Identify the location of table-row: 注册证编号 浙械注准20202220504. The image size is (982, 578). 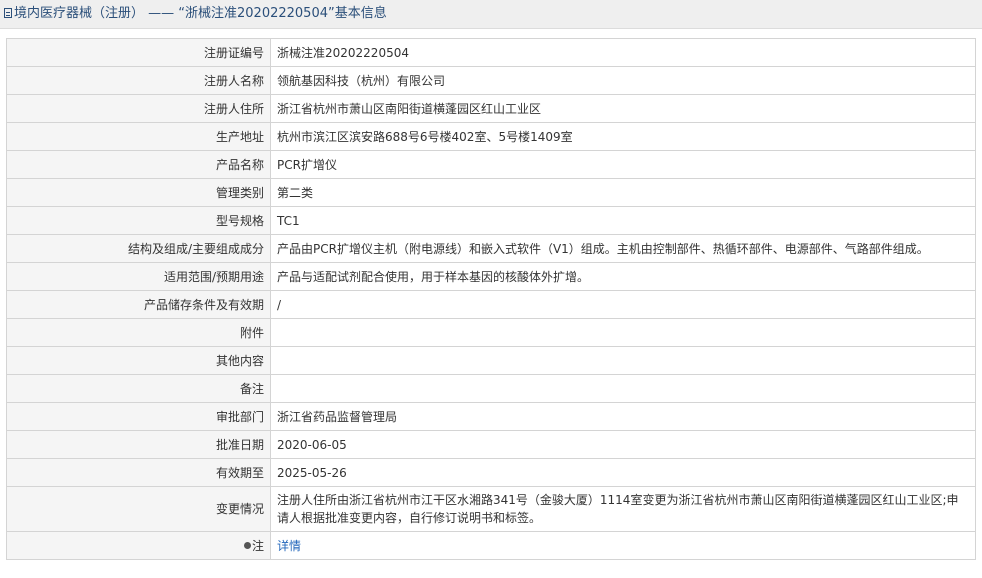
(491, 52).